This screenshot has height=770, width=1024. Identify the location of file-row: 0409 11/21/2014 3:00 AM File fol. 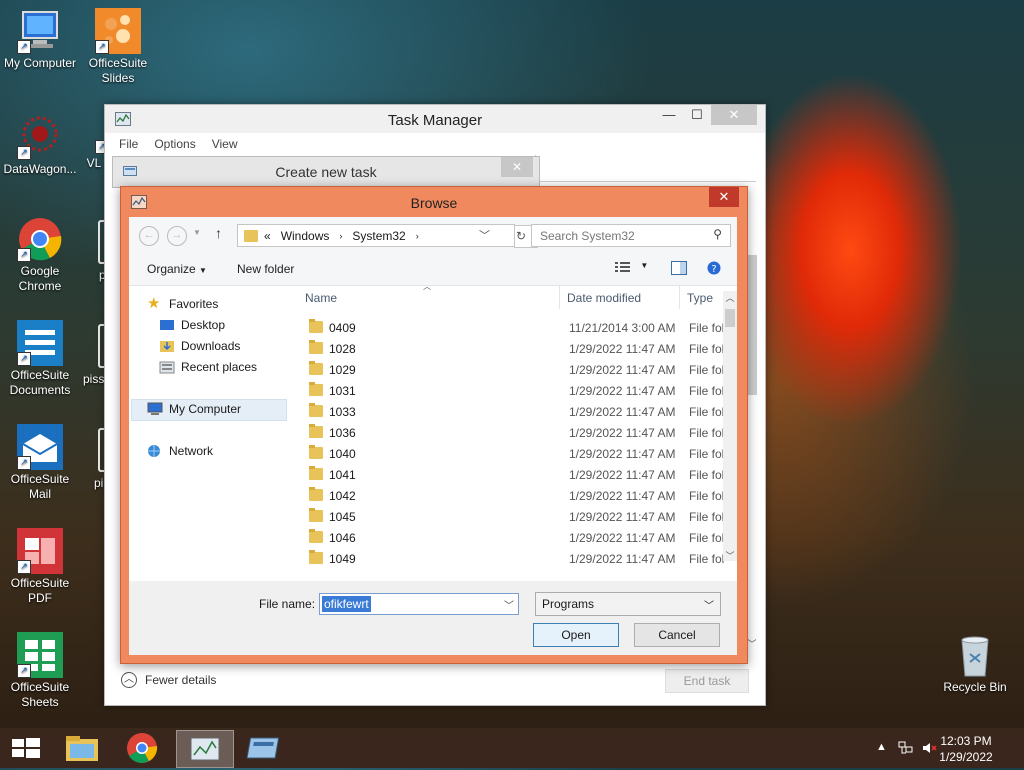
(511, 327).